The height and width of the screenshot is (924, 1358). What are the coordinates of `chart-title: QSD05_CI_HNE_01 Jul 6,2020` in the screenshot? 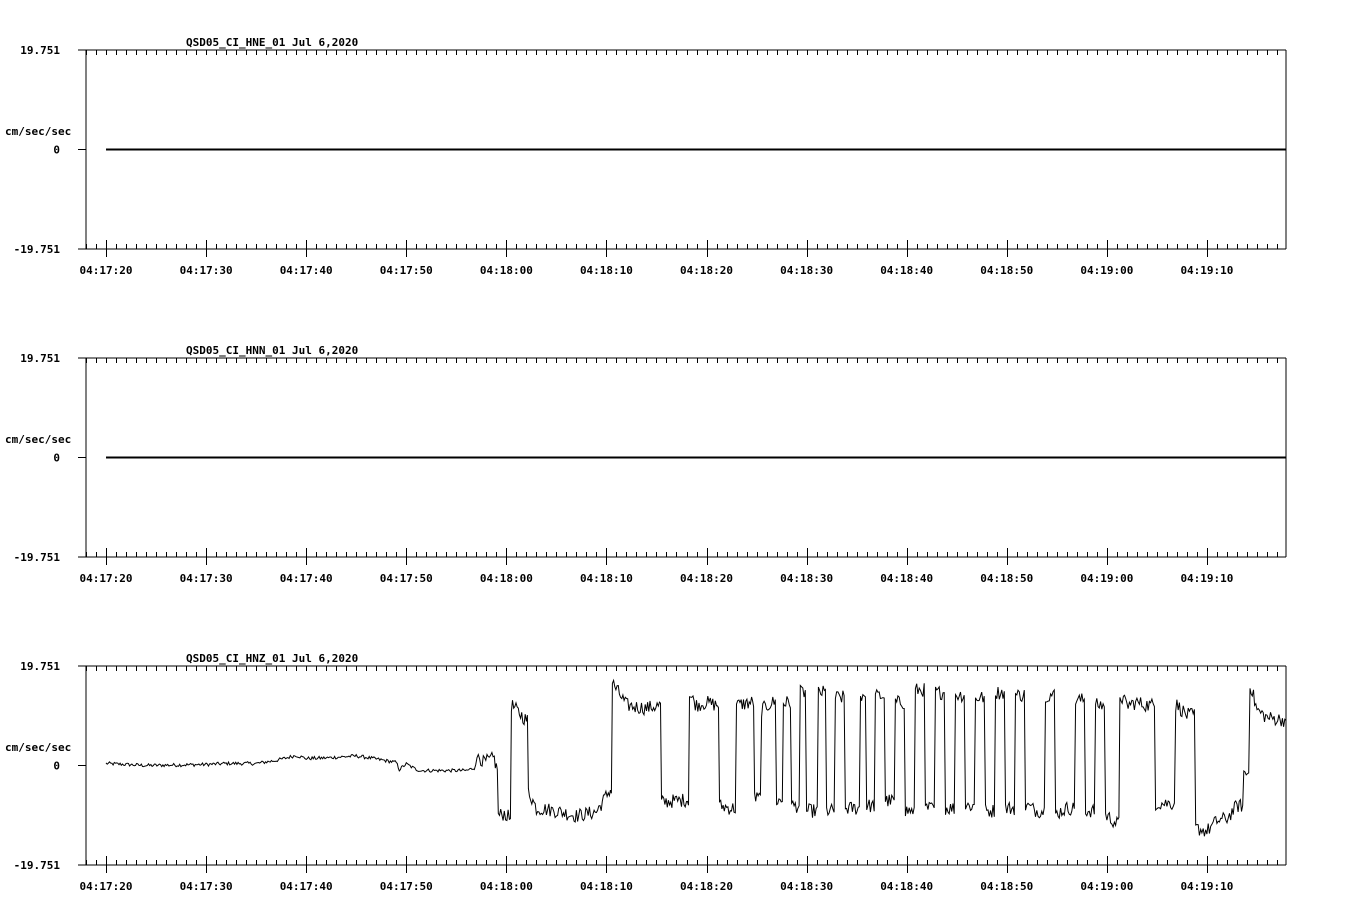 It's located at (272, 42).